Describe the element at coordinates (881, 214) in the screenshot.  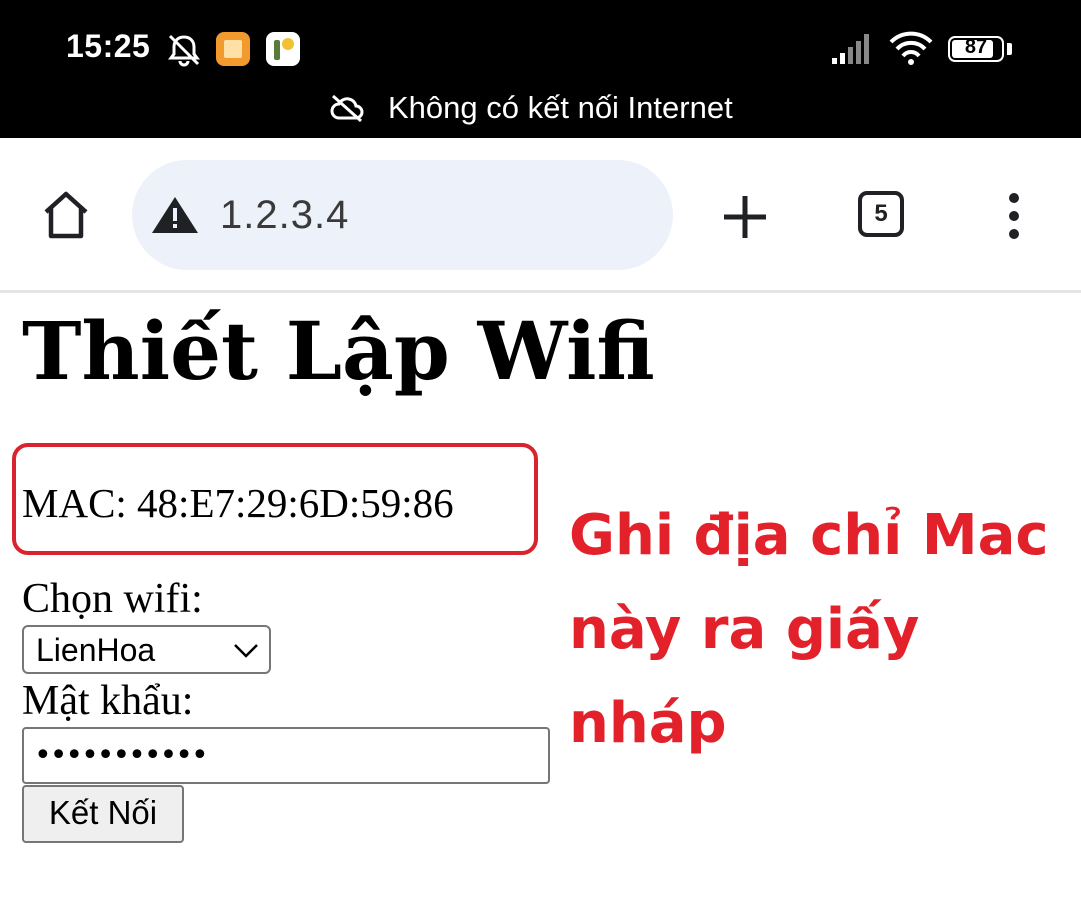
I see `tab-switcher-icon: 5` at that location.